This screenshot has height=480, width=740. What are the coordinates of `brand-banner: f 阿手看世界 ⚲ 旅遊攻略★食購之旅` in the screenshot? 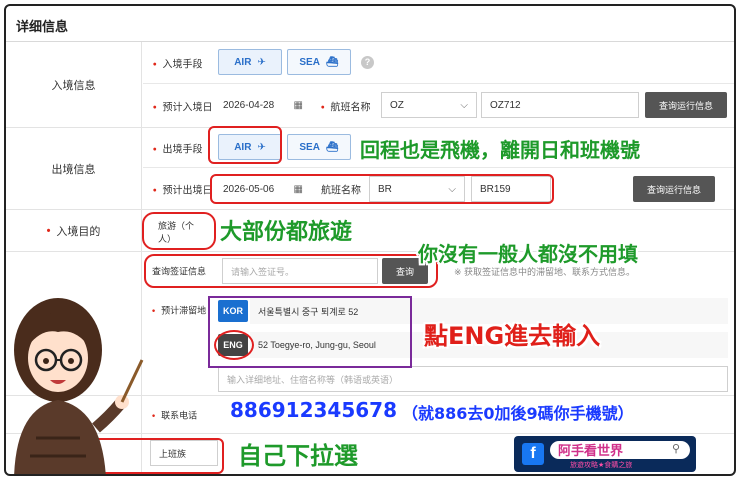 It's located at (605, 454).